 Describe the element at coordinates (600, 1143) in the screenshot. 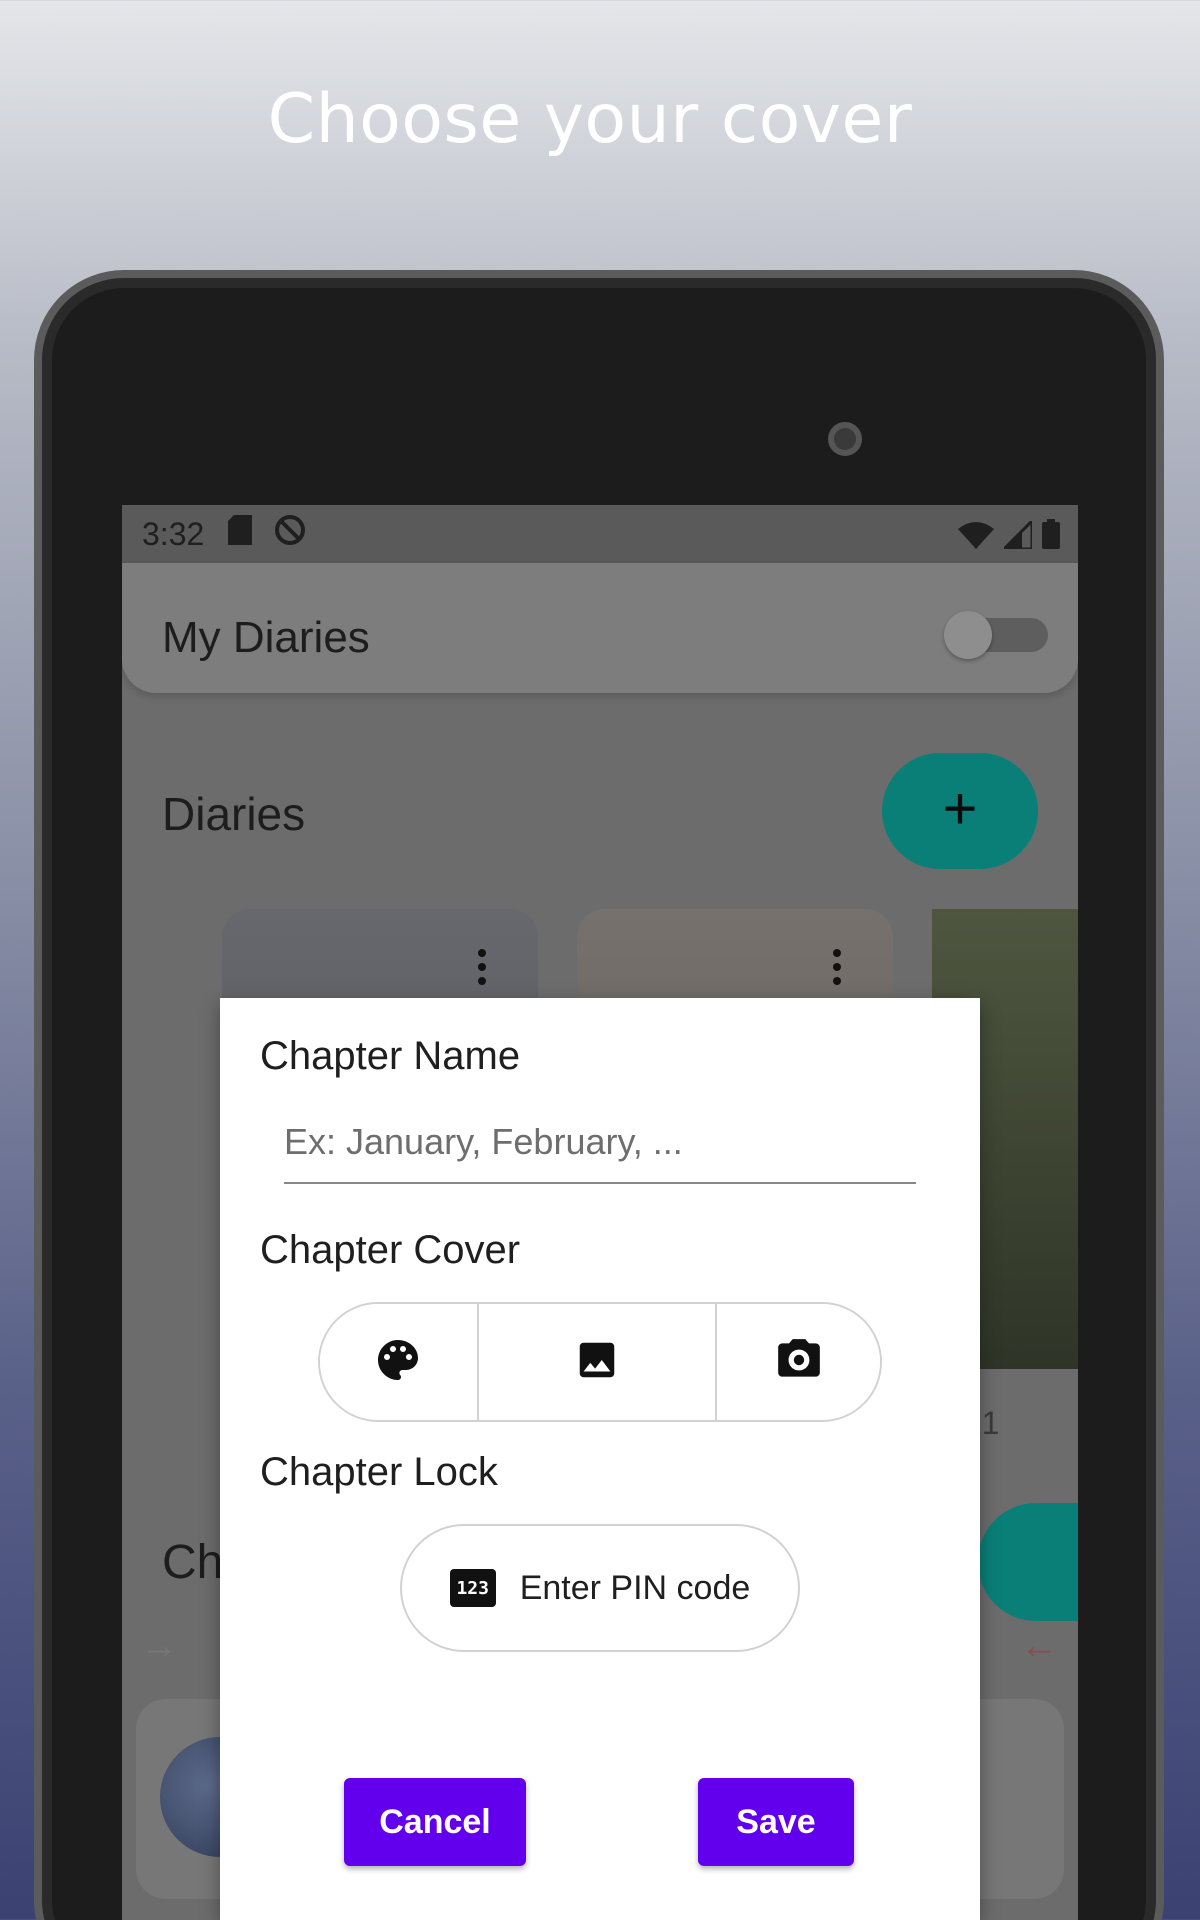

I see `chapter-name-input` at that location.